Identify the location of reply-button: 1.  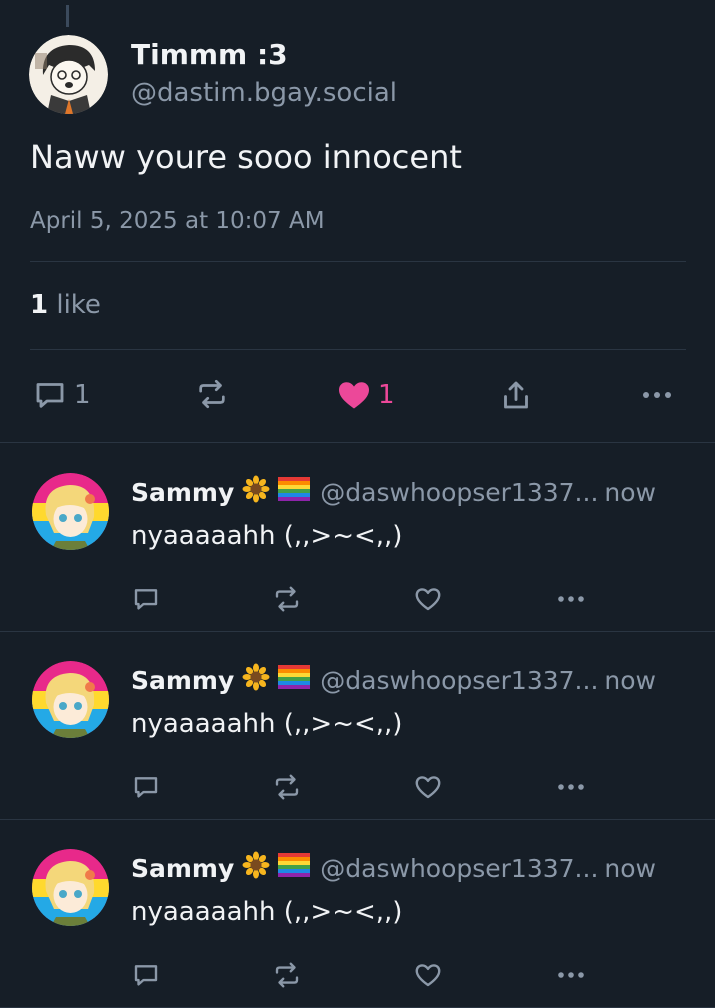
(61, 395).